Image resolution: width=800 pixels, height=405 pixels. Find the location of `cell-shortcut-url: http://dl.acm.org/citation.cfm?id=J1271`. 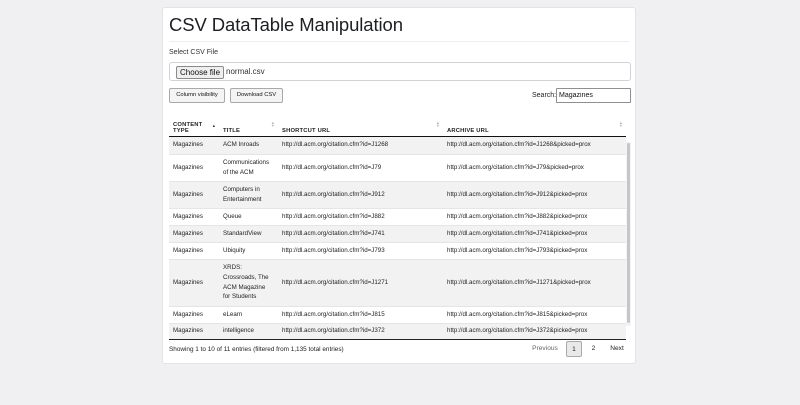

cell-shortcut-url: http://dl.acm.org/citation.cfm?id=J1271 is located at coordinates (360, 282).